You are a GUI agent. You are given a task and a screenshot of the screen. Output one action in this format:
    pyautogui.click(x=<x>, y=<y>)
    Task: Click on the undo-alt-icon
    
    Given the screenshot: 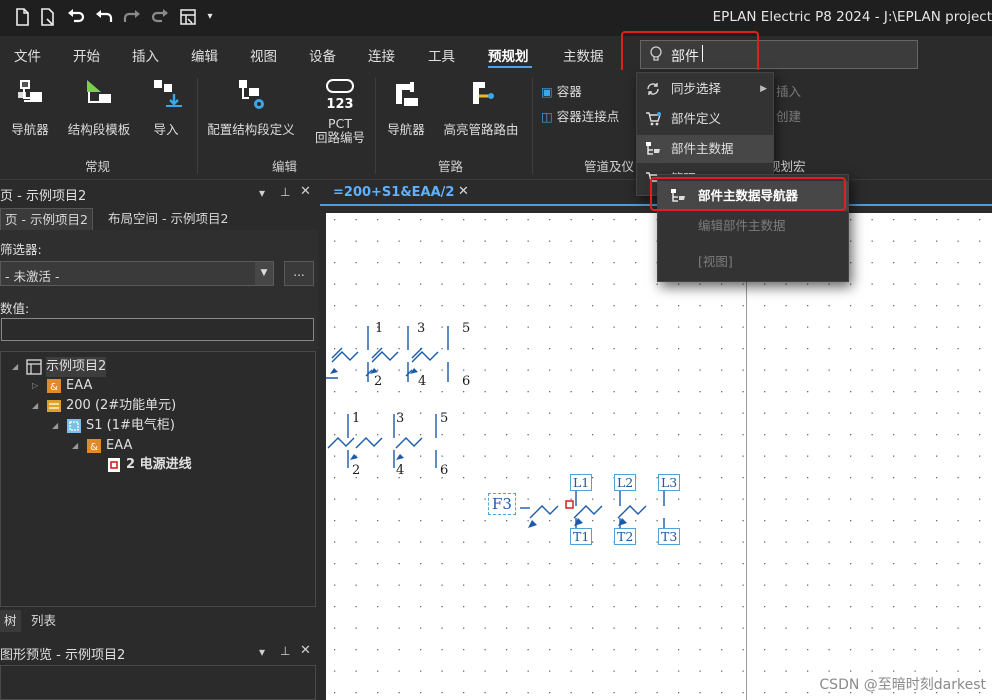 What is the action you would take?
    pyautogui.click(x=76, y=17)
    